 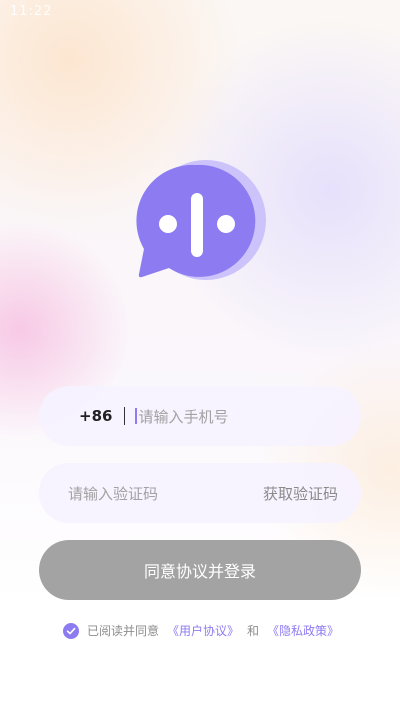 I want to click on phone-field: +86 请输入手机号, so click(x=200, y=416).